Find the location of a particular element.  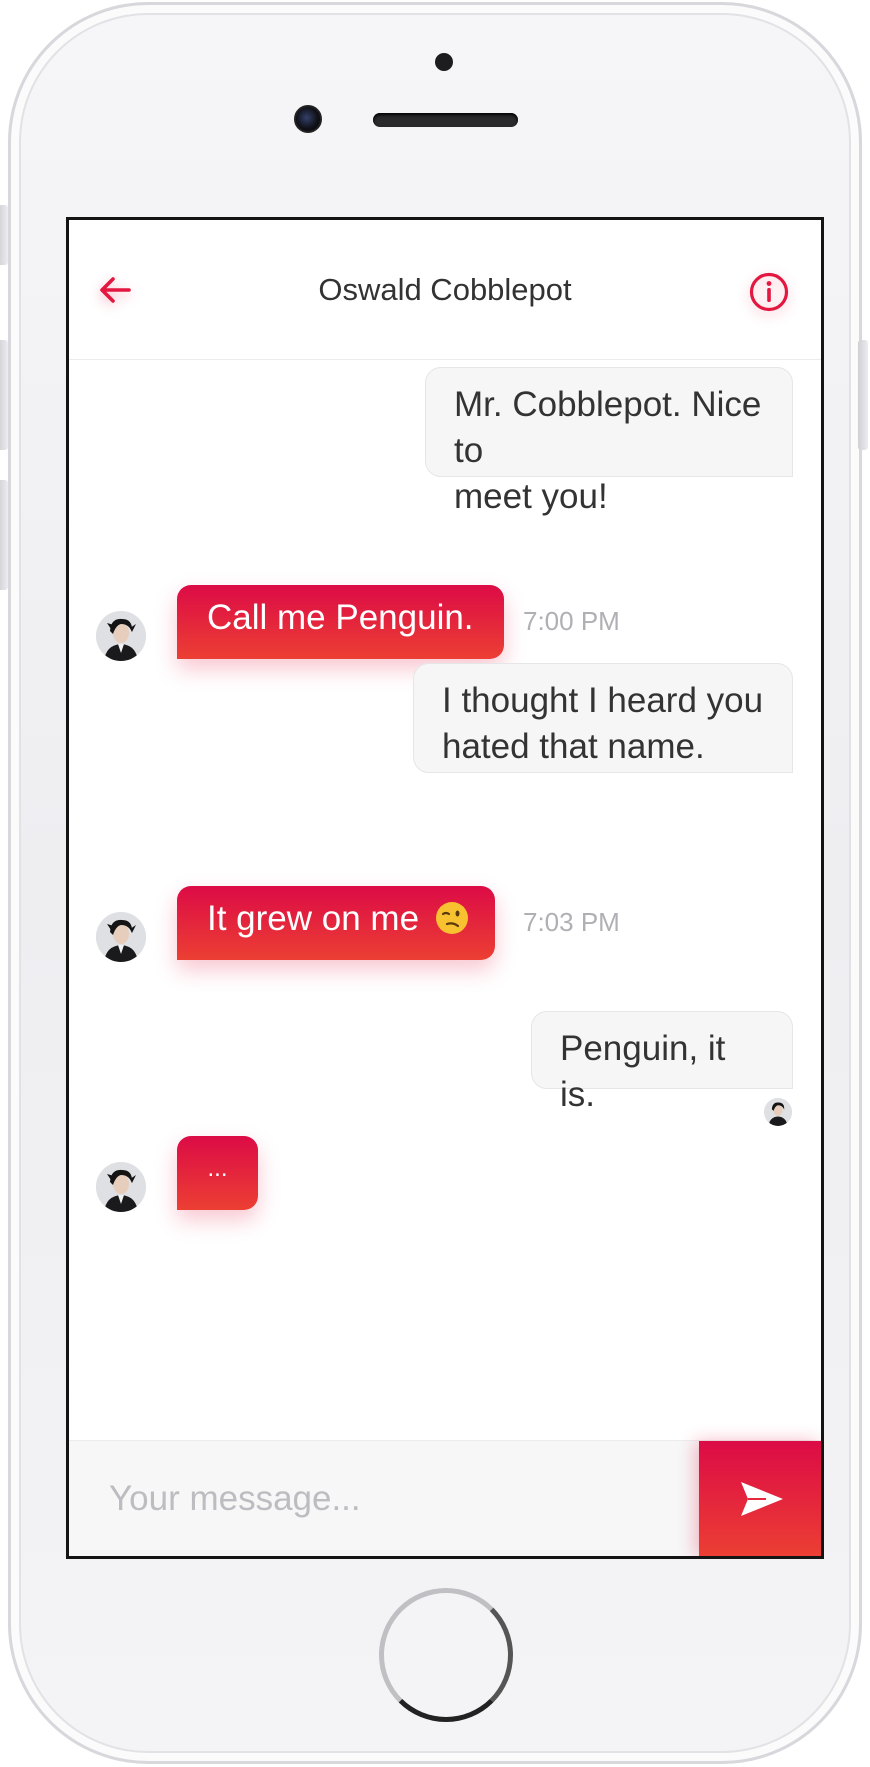

outgoing-message: I thought I heard you hated that name. is located at coordinates (603, 718).